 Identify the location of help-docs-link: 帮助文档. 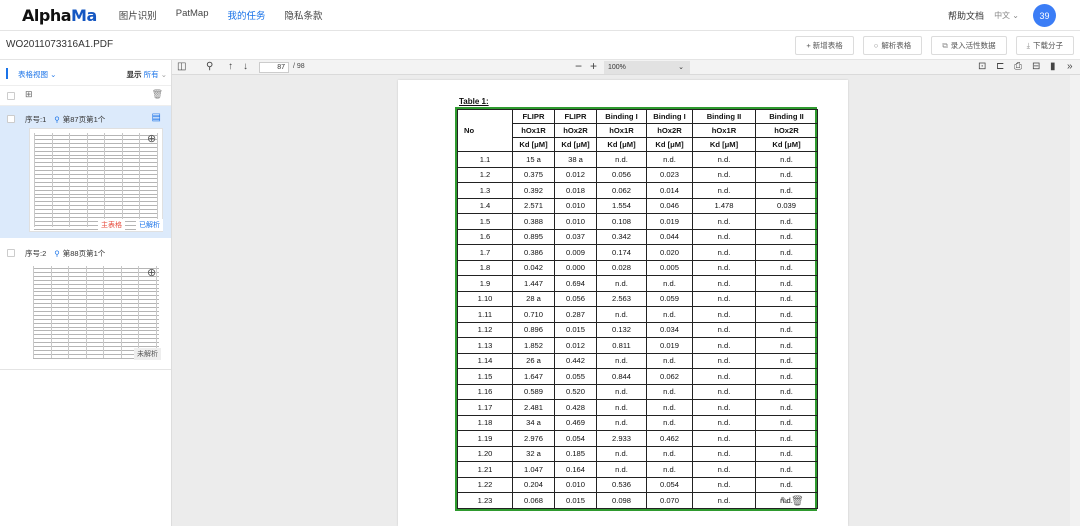
(966, 15).